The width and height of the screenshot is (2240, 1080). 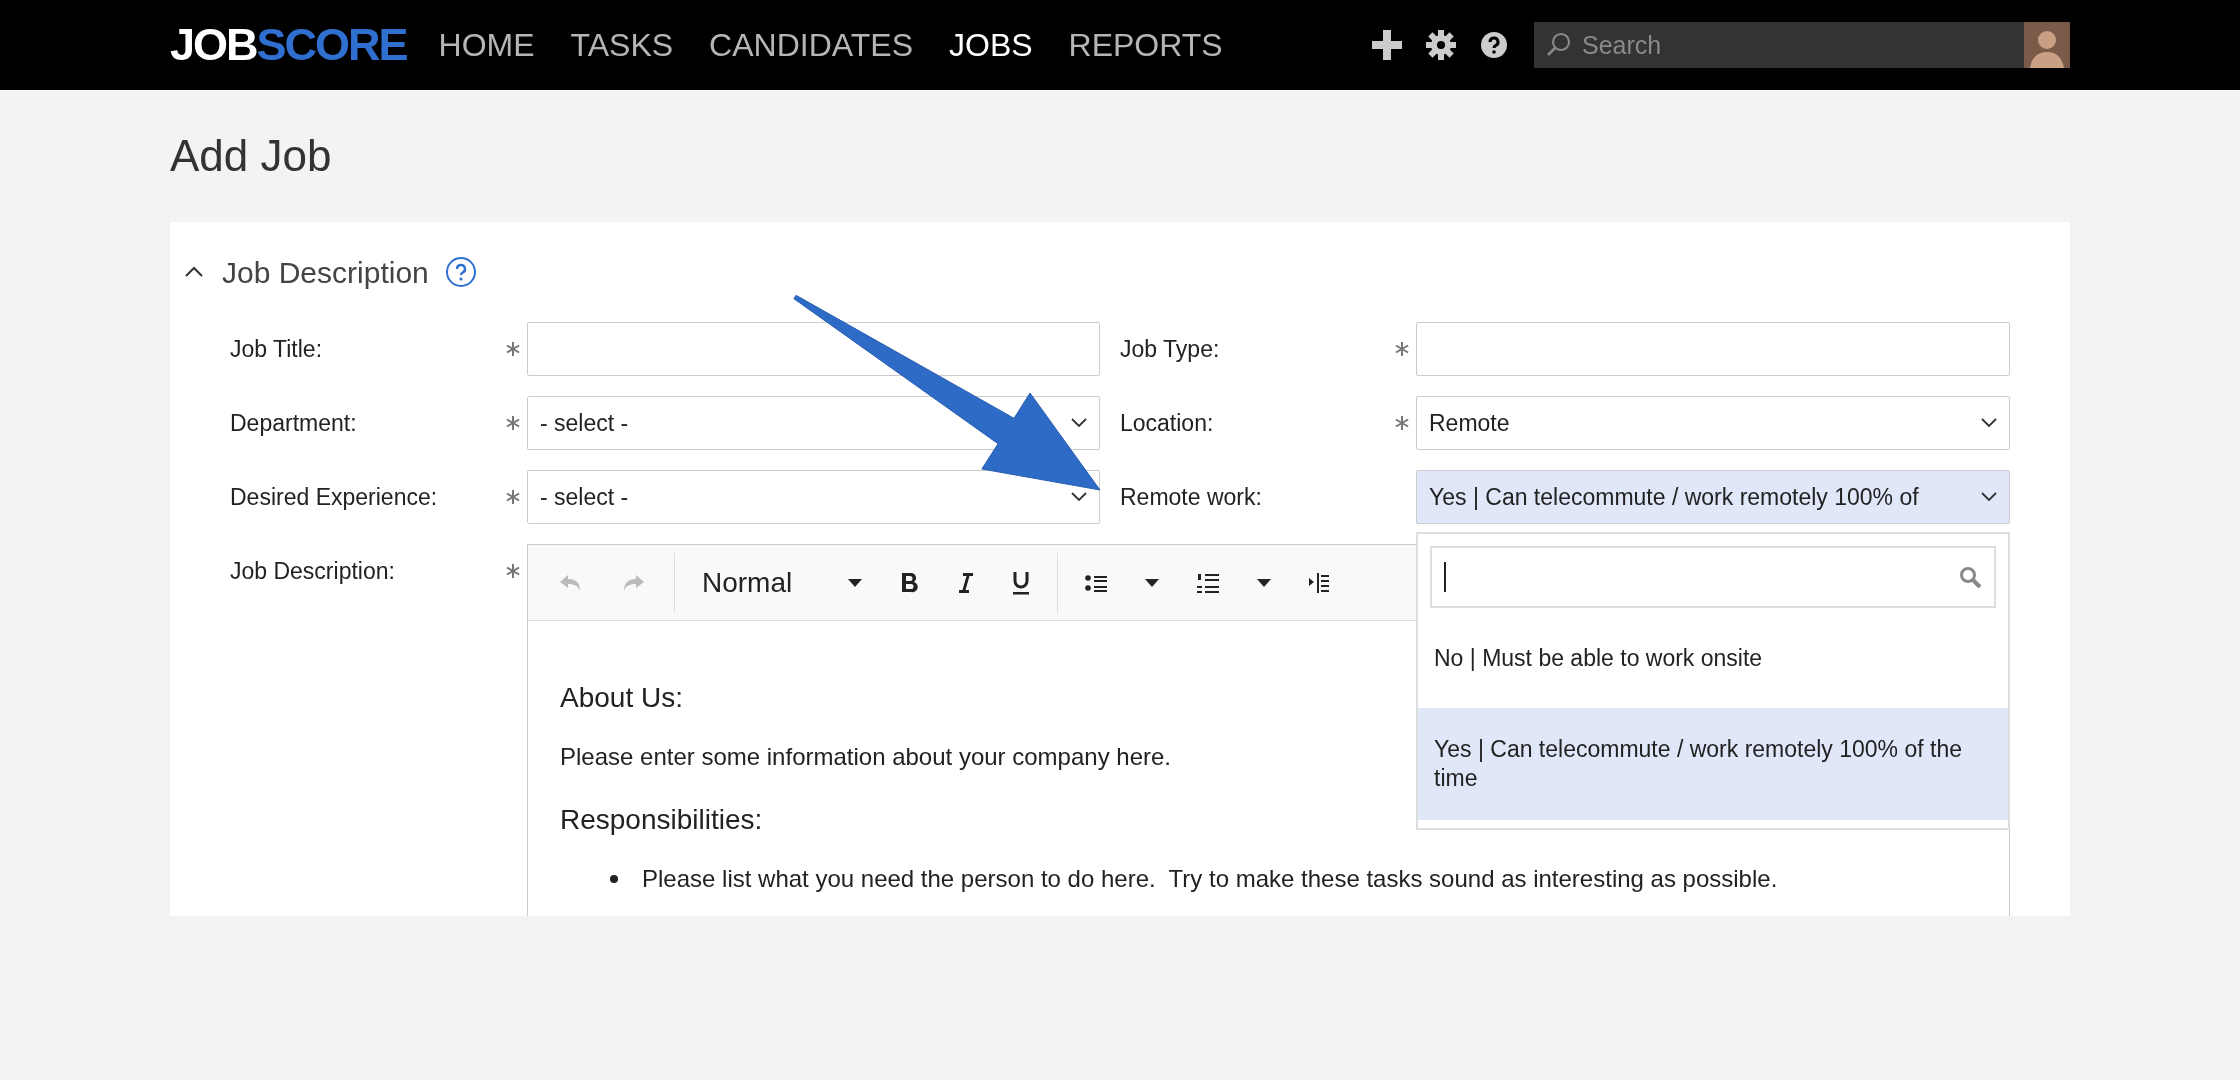 I want to click on bullet-icon, so click(x=614, y=879).